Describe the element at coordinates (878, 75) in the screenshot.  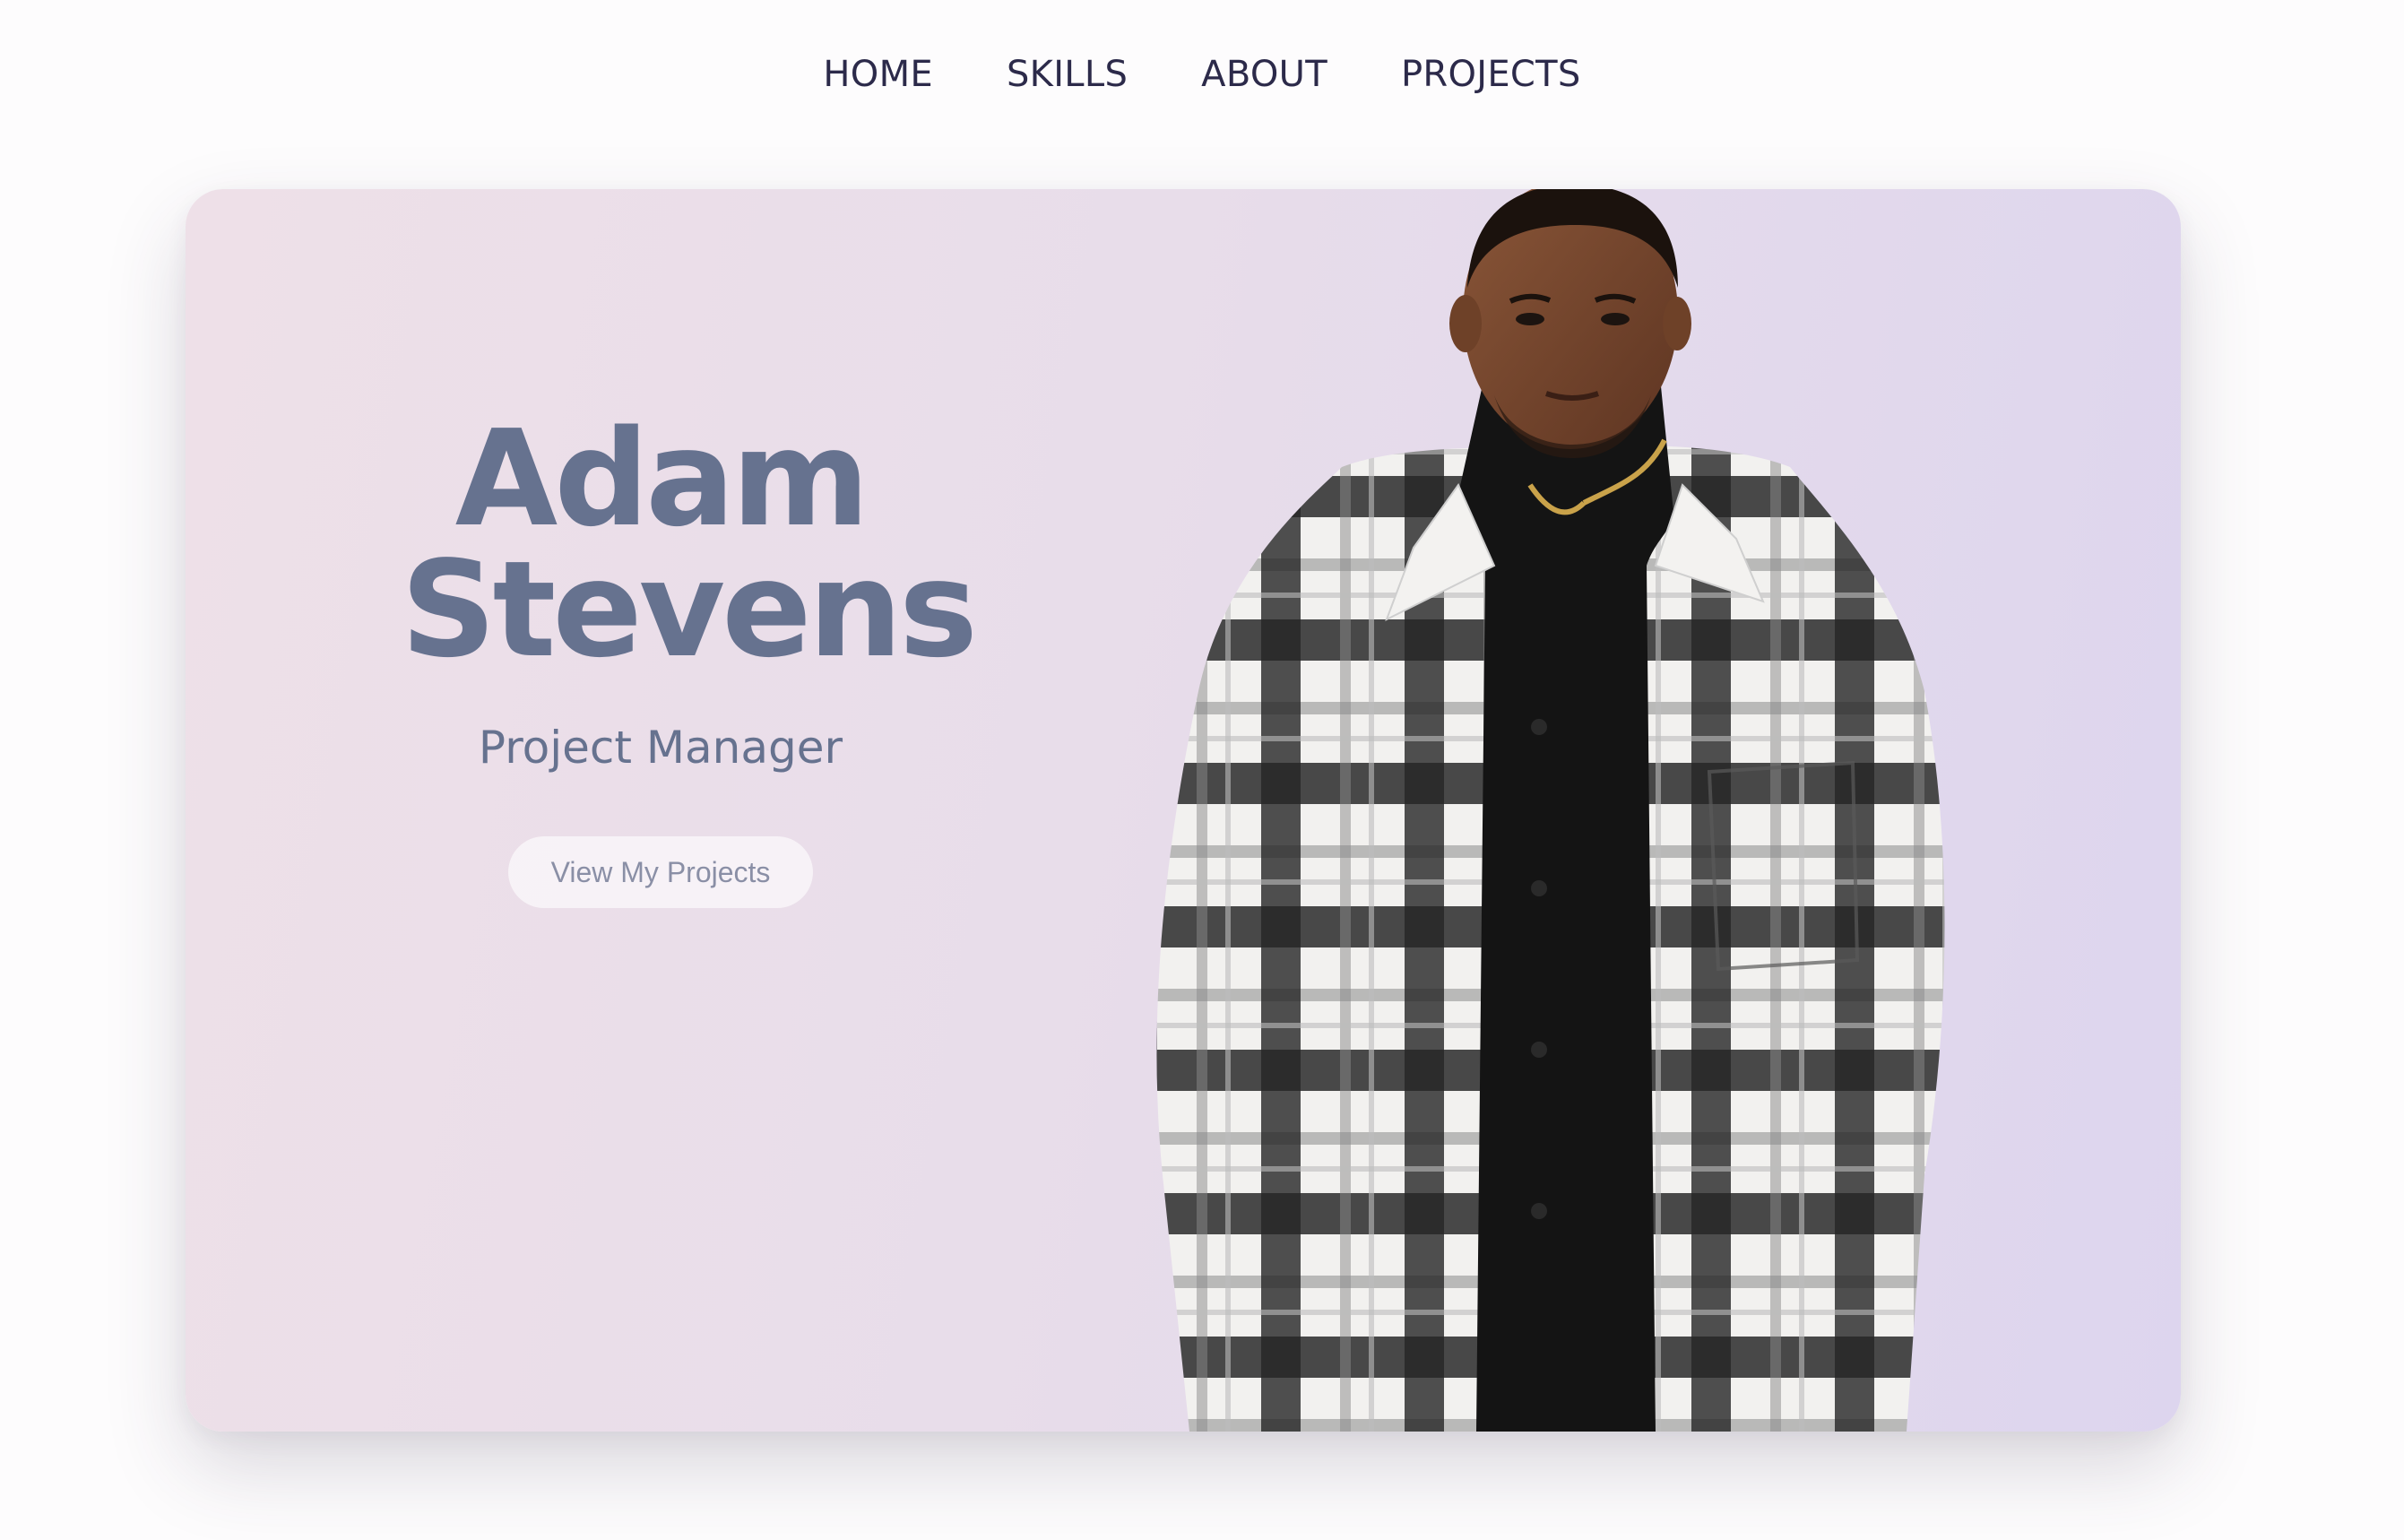
I see `nav-home: HOME` at that location.